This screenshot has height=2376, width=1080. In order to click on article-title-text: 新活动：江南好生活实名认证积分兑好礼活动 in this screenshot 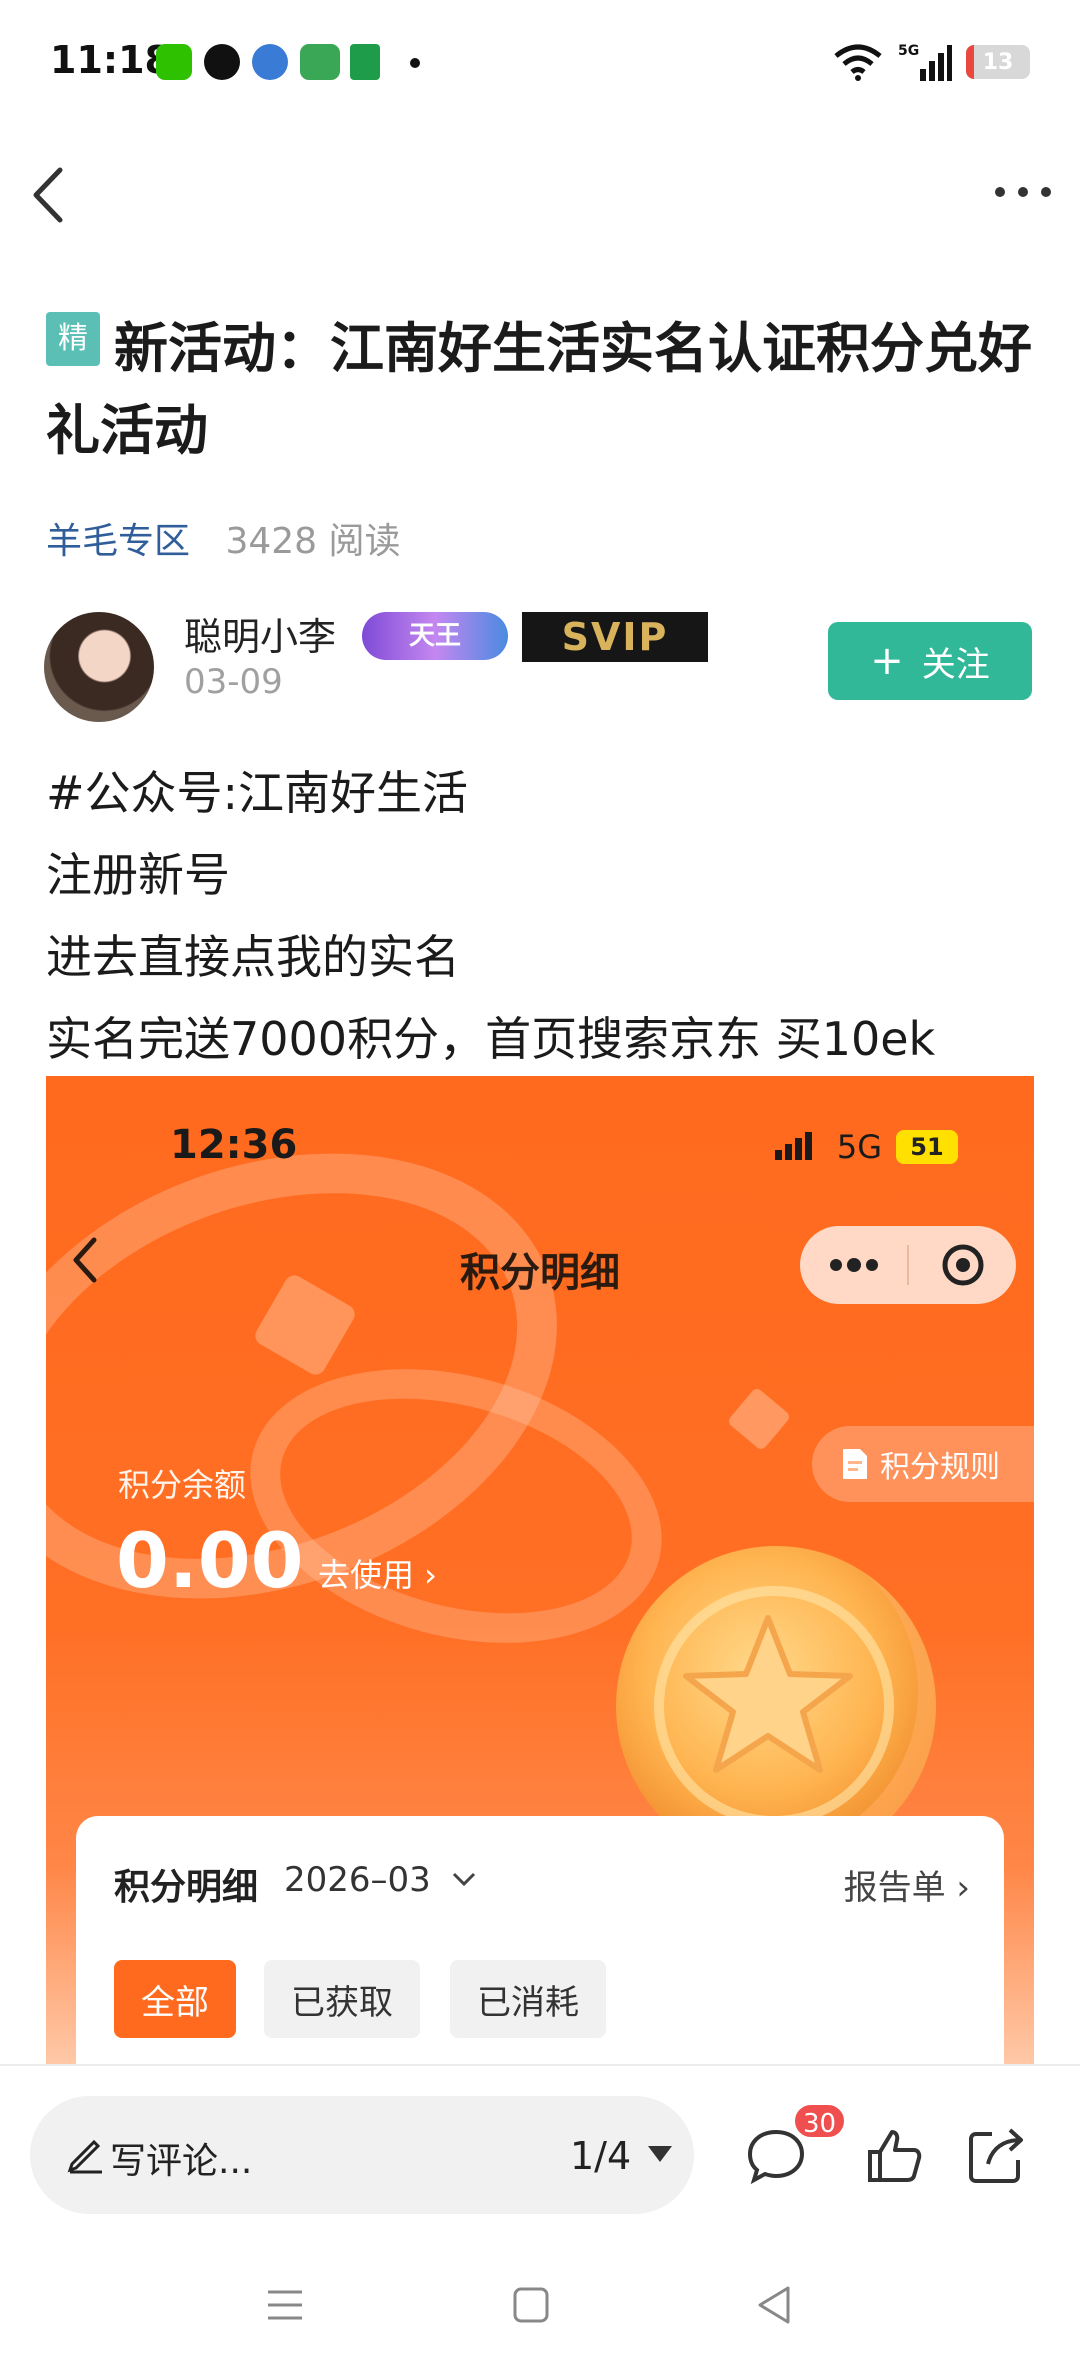, I will do `click(539, 389)`.